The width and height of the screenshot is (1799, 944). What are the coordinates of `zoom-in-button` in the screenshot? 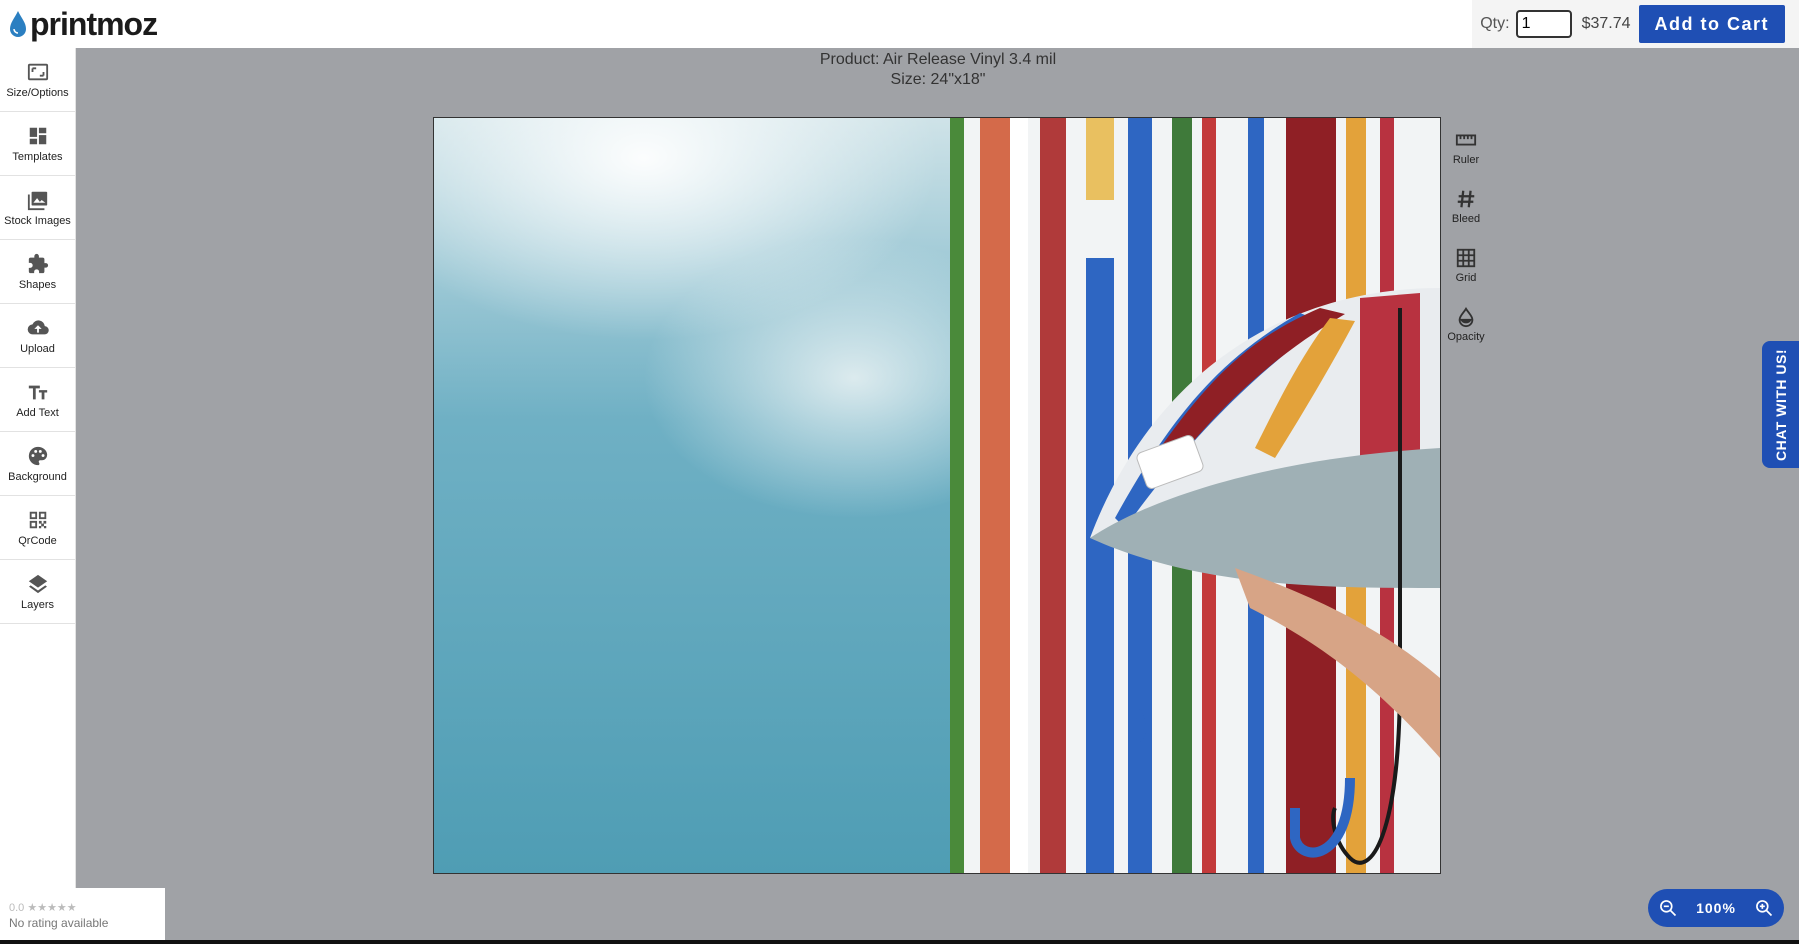 It's located at (1764, 908).